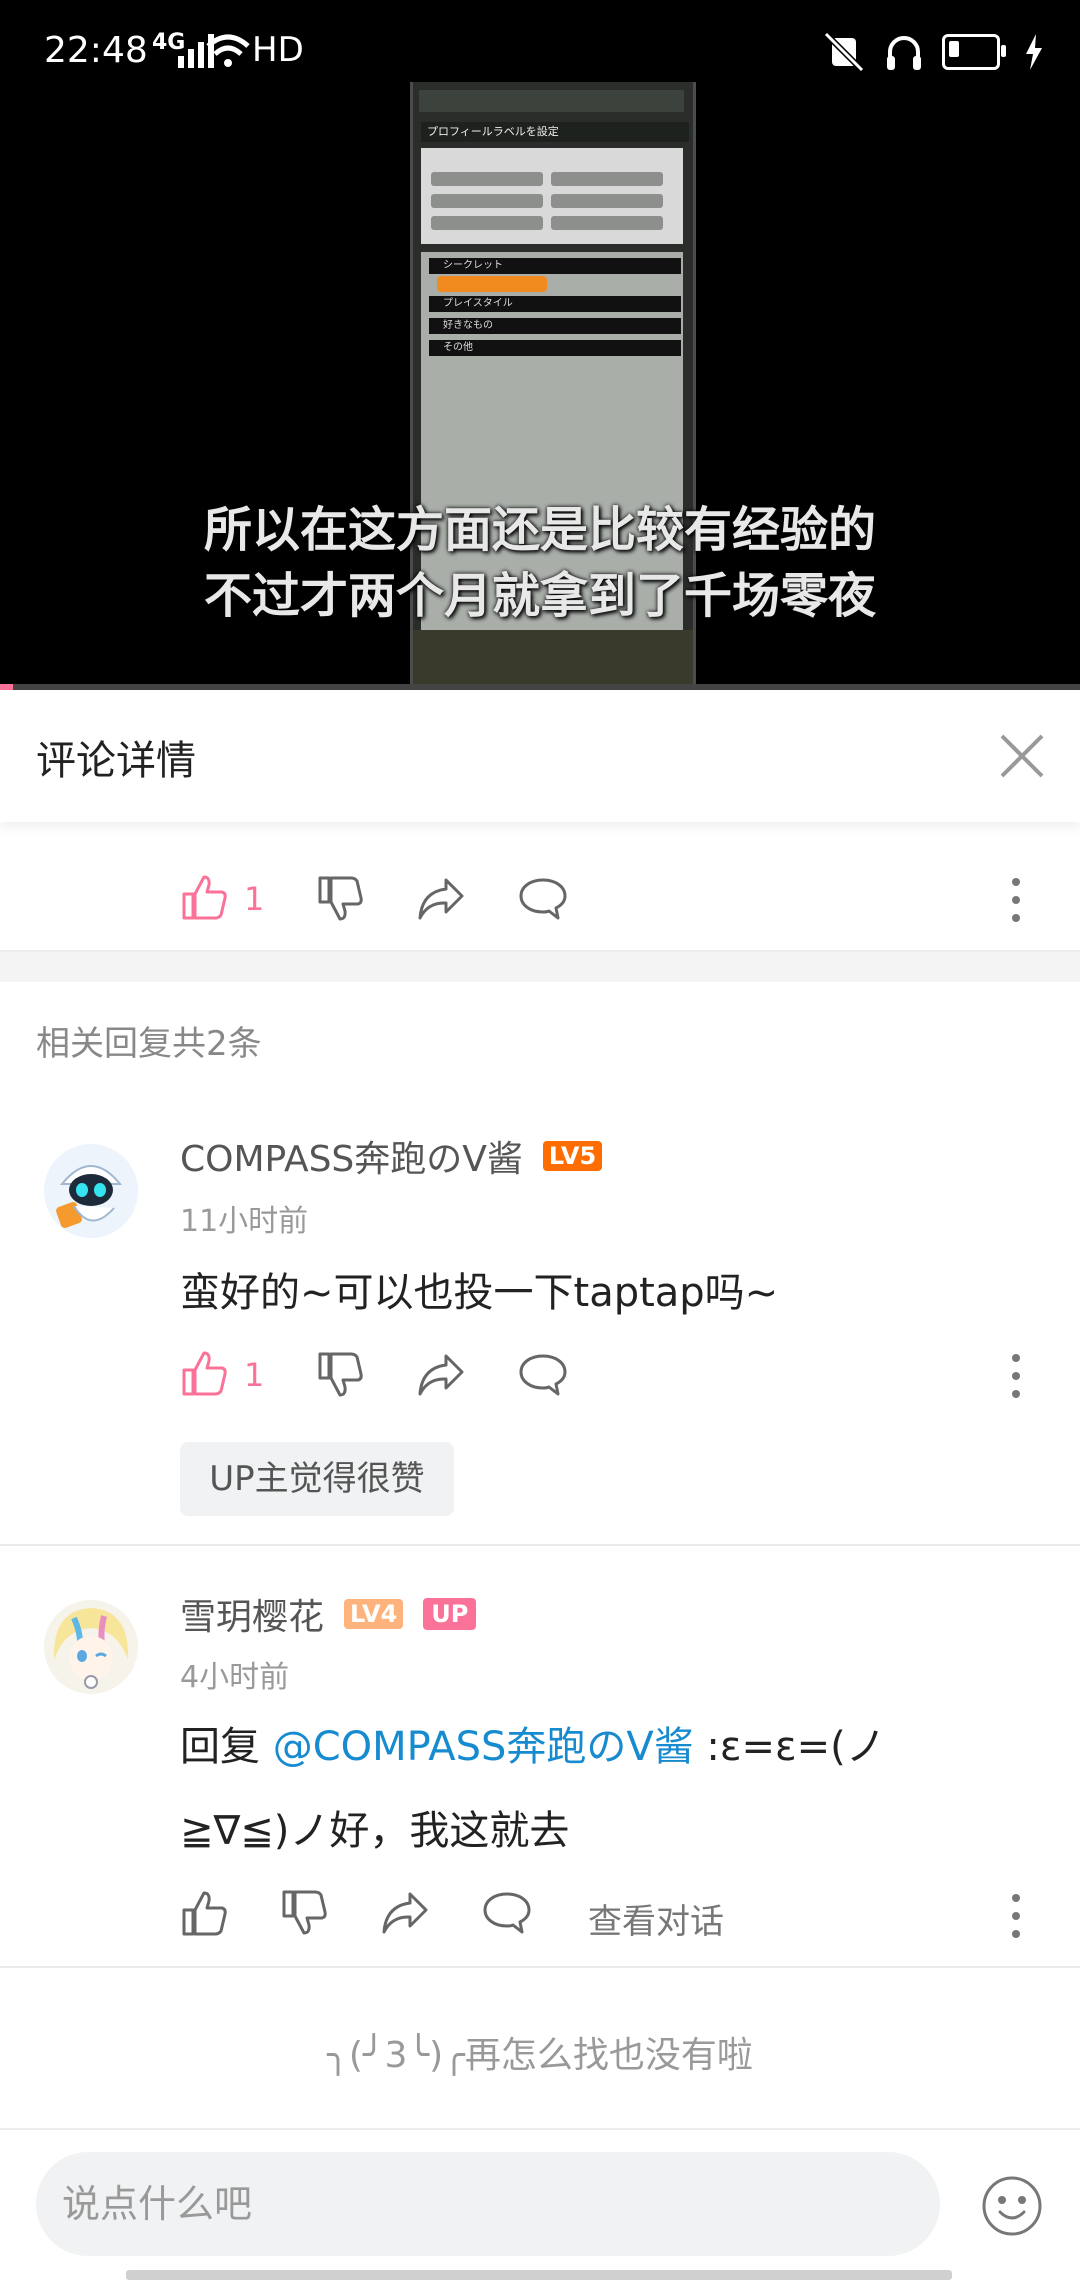  What do you see at coordinates (479, 1289) in the screenshot?
I see `reply-text: 蛮好的~可以也投一下taptap吗~` at bounding box center [479, 1289].